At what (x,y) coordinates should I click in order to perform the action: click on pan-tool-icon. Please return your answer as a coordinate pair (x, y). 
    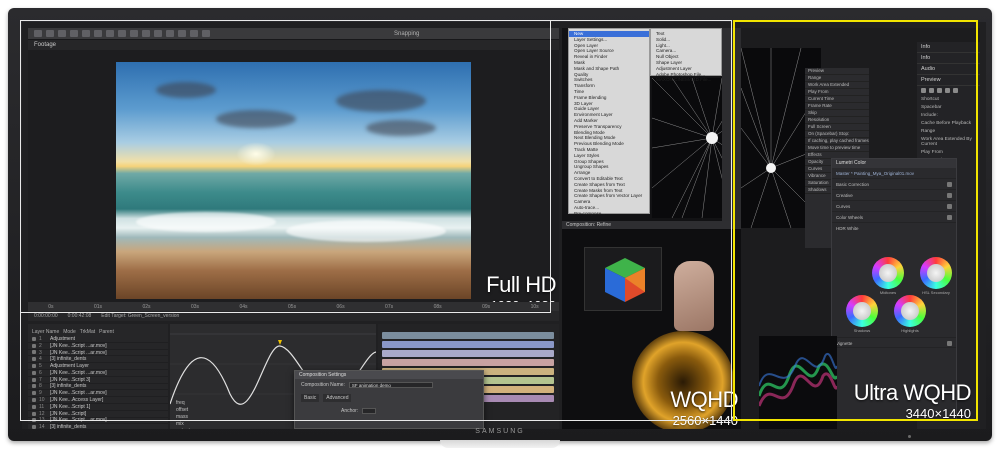
    Looking at the image, I should click on (110, 33).